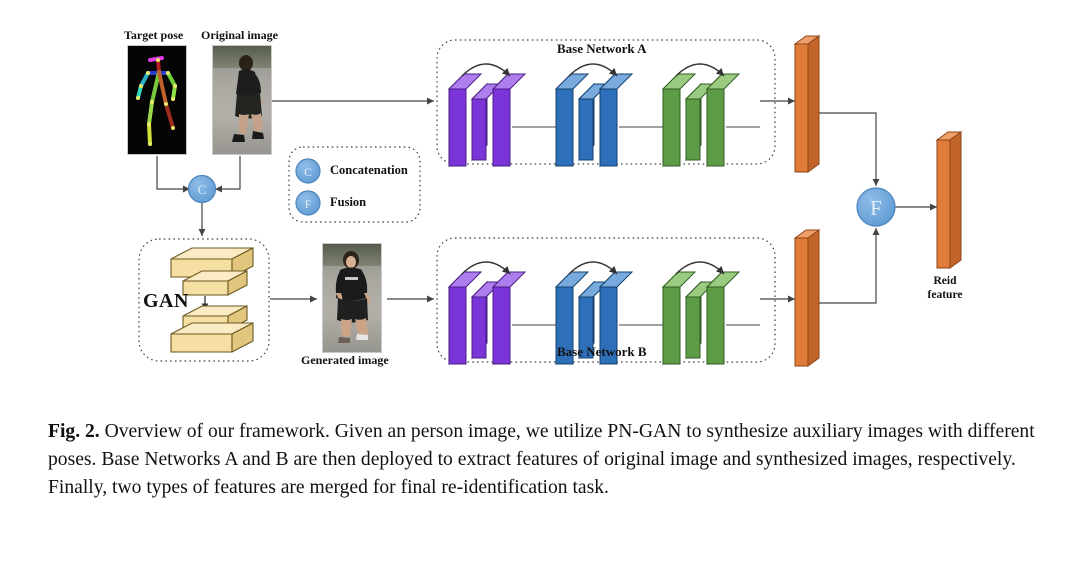 Image resolution: width=1080 pixels, height=564 pixels. Describe the element at coordinates (157, 100) in the screenshot. I see `target-pose-image` at that location.